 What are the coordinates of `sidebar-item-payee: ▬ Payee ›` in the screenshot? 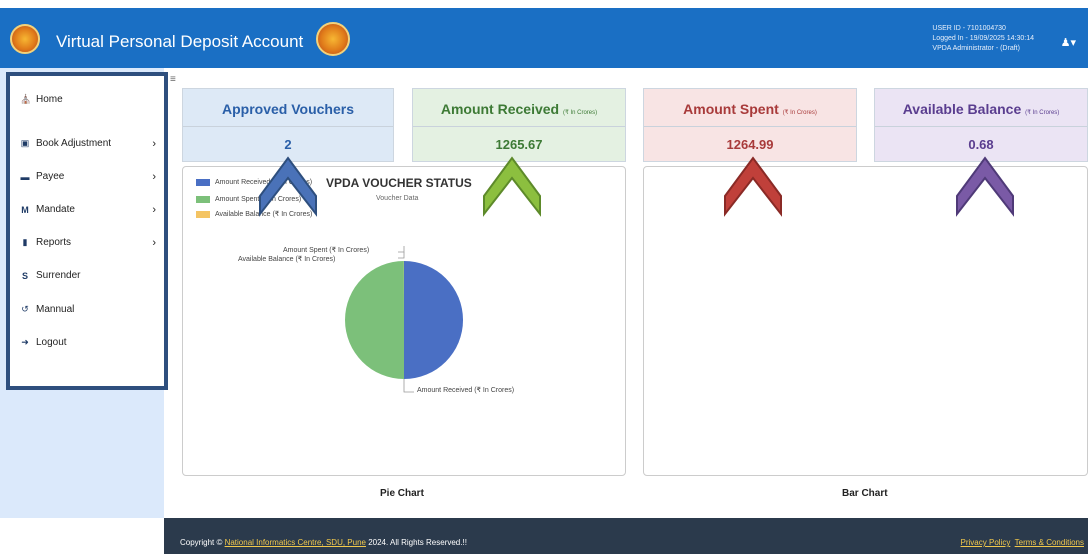 It's located at (88, 176).